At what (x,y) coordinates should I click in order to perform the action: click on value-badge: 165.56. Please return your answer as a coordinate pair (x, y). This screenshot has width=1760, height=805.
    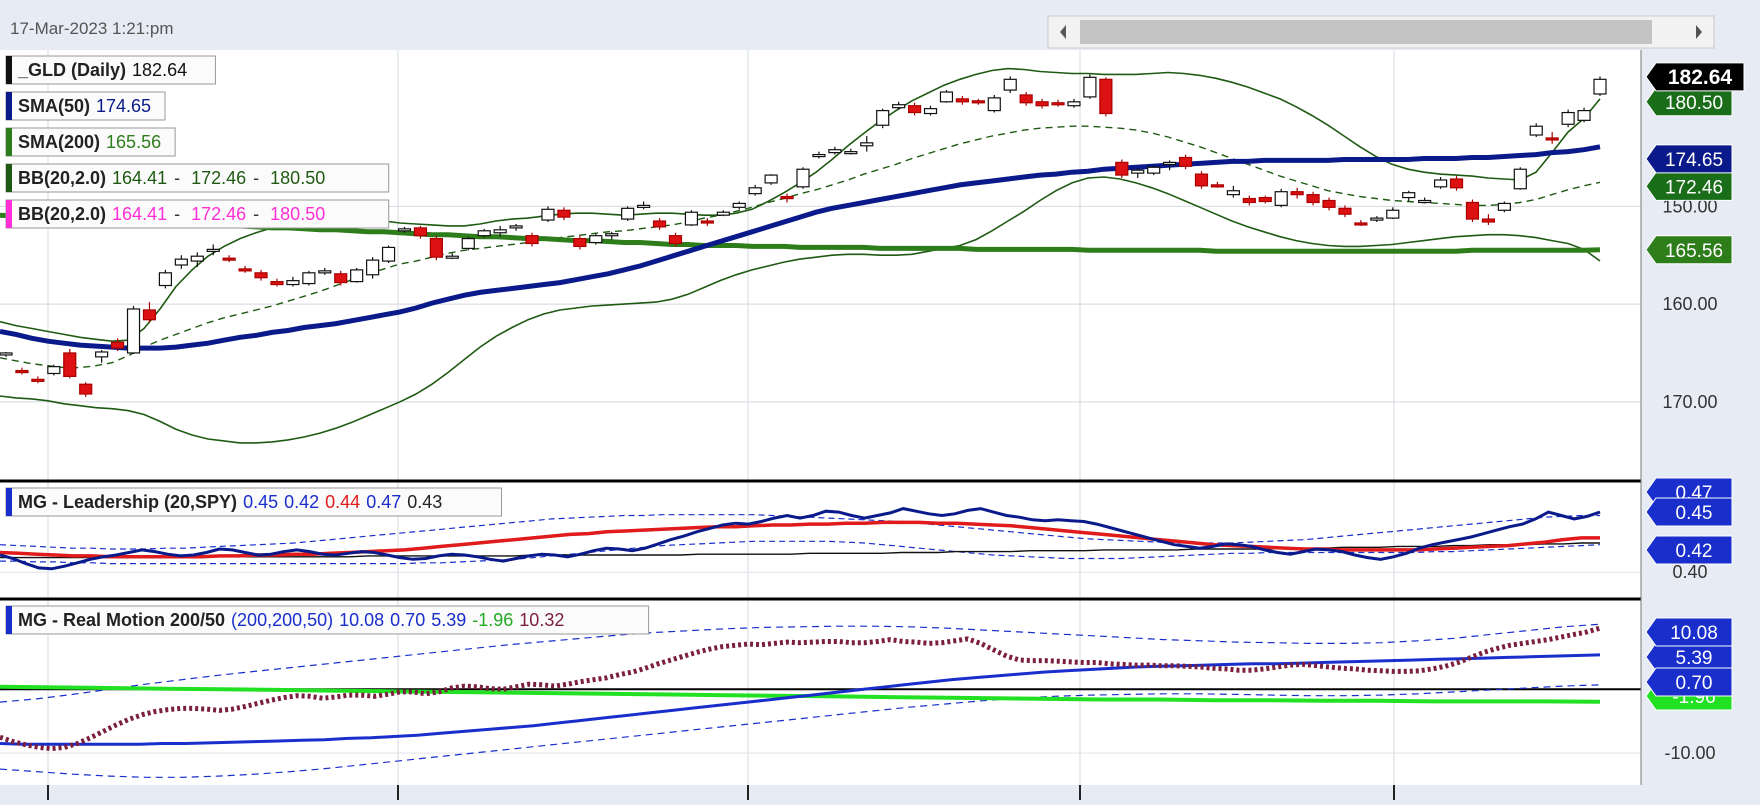
    Looking at the image, I should click on (1689, 250).